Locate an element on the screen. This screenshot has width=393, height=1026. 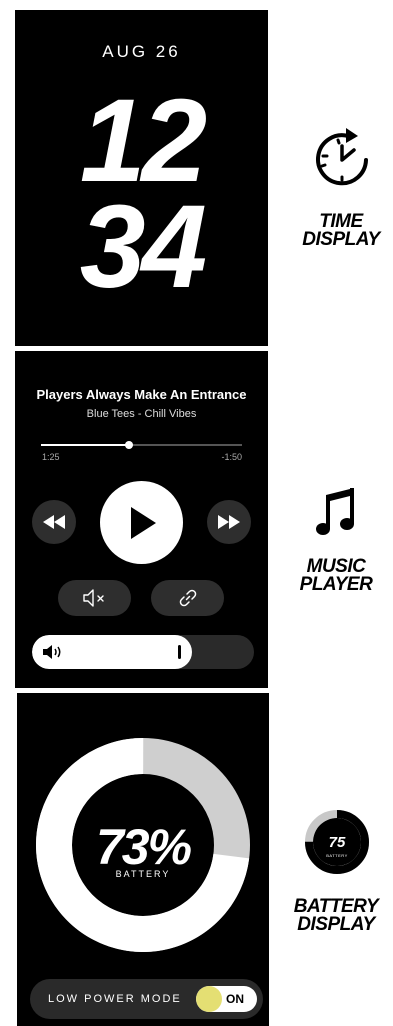
rewind-icon is located at coordinates (54, 522).